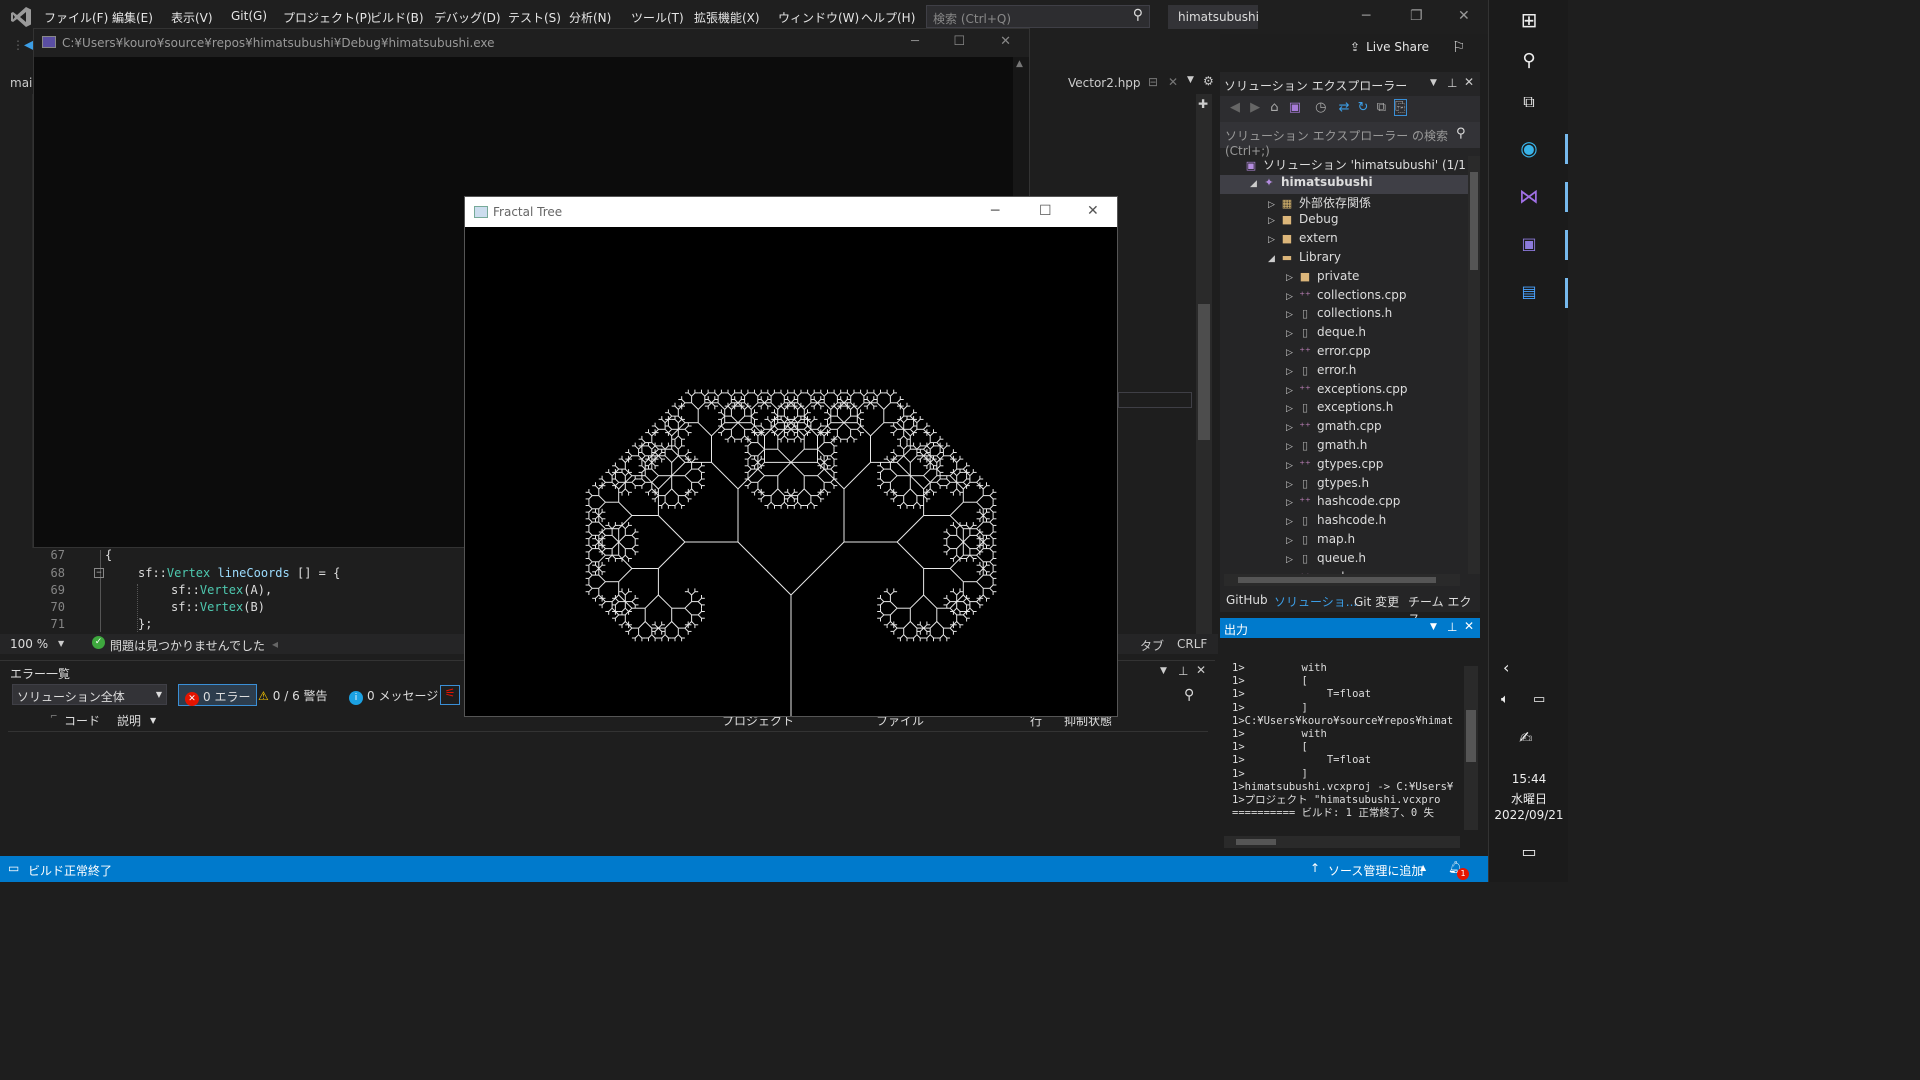 This screenshot has width=1920, height=1080. I want to click on tree-item: ▣ ソリューション 'himatsubushi' (1/1 プロジェクト), so click(1344, 165).